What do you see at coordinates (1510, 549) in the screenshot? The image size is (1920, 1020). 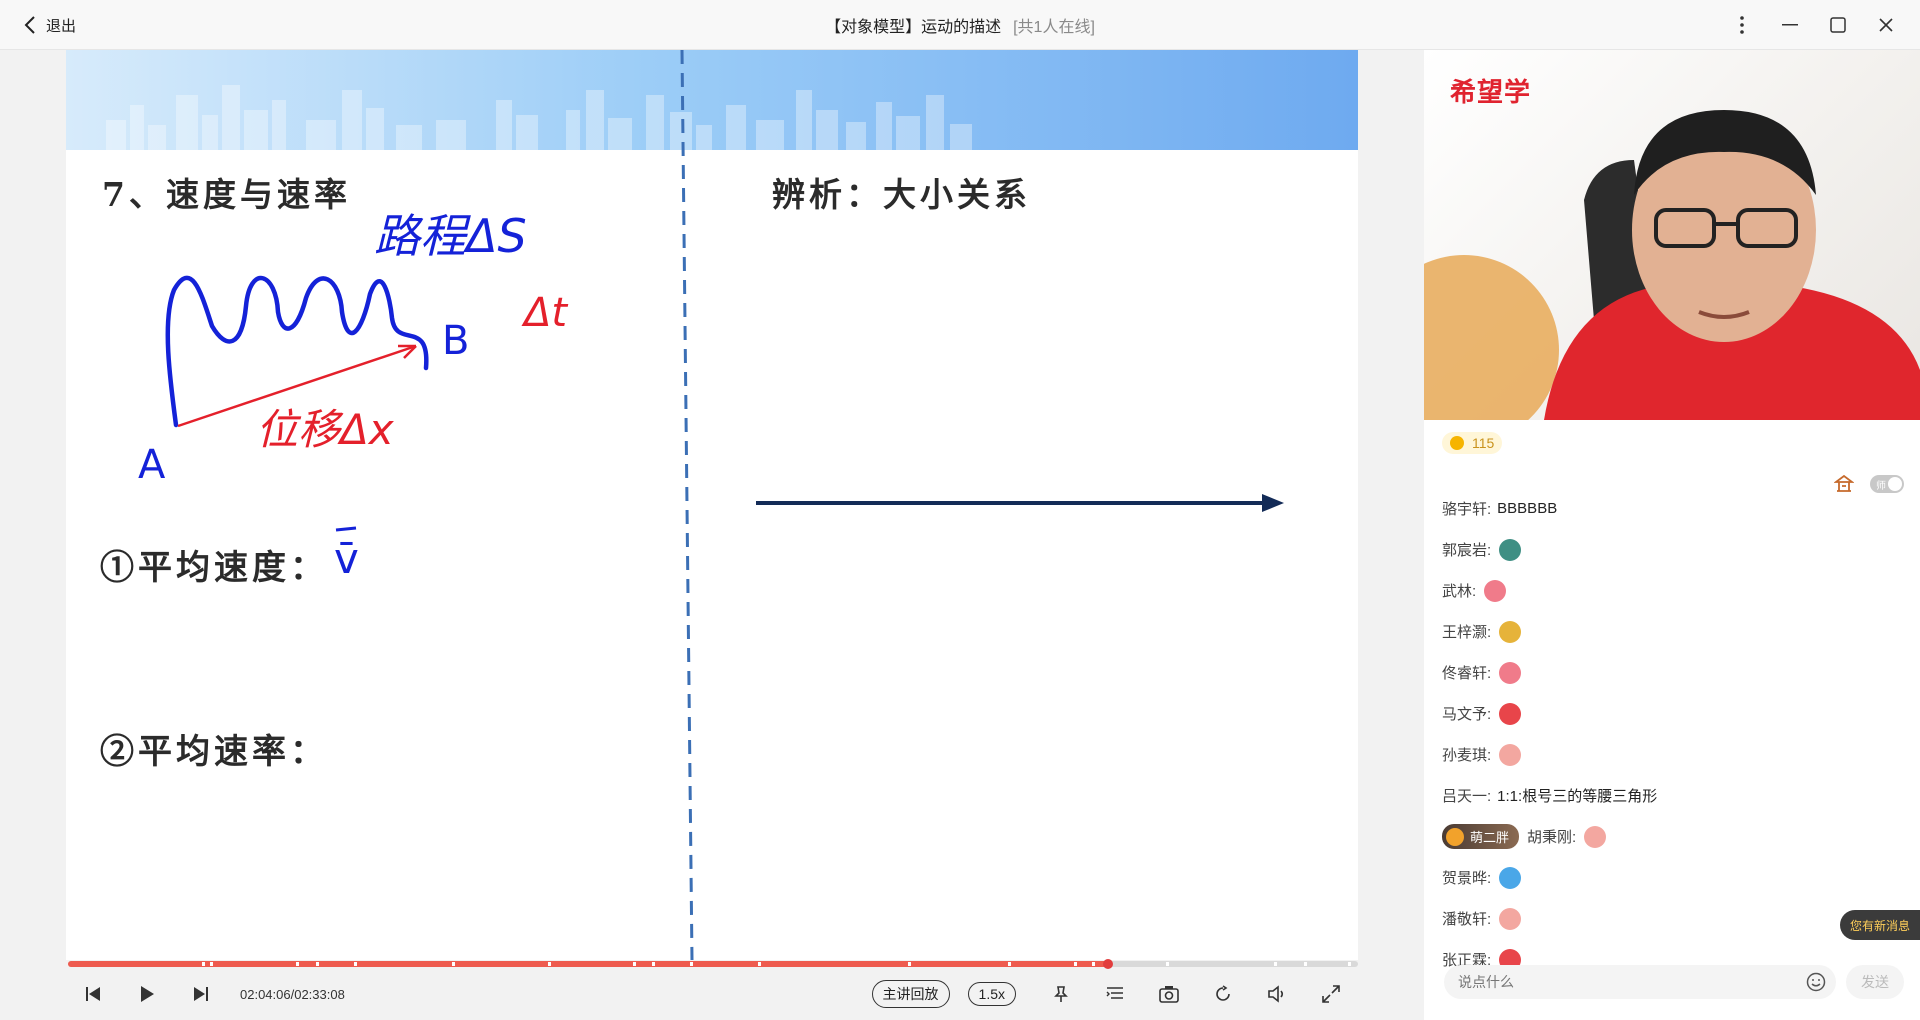 I see `ninja-icon` at bounding box center [1510, 549].